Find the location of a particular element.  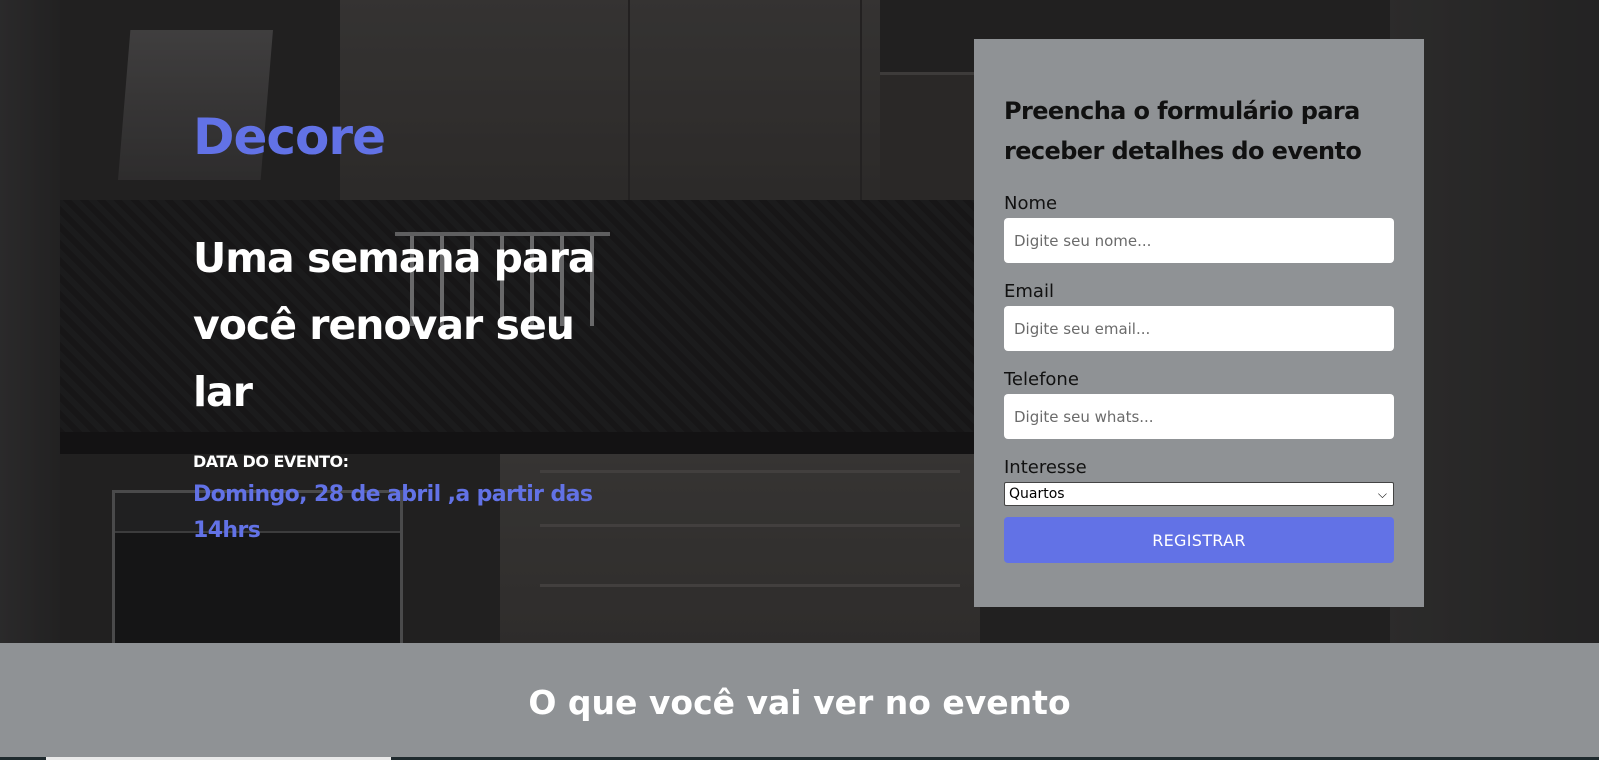

interest-select: Quartos ⌵ is located at coordinates (1199, 494).